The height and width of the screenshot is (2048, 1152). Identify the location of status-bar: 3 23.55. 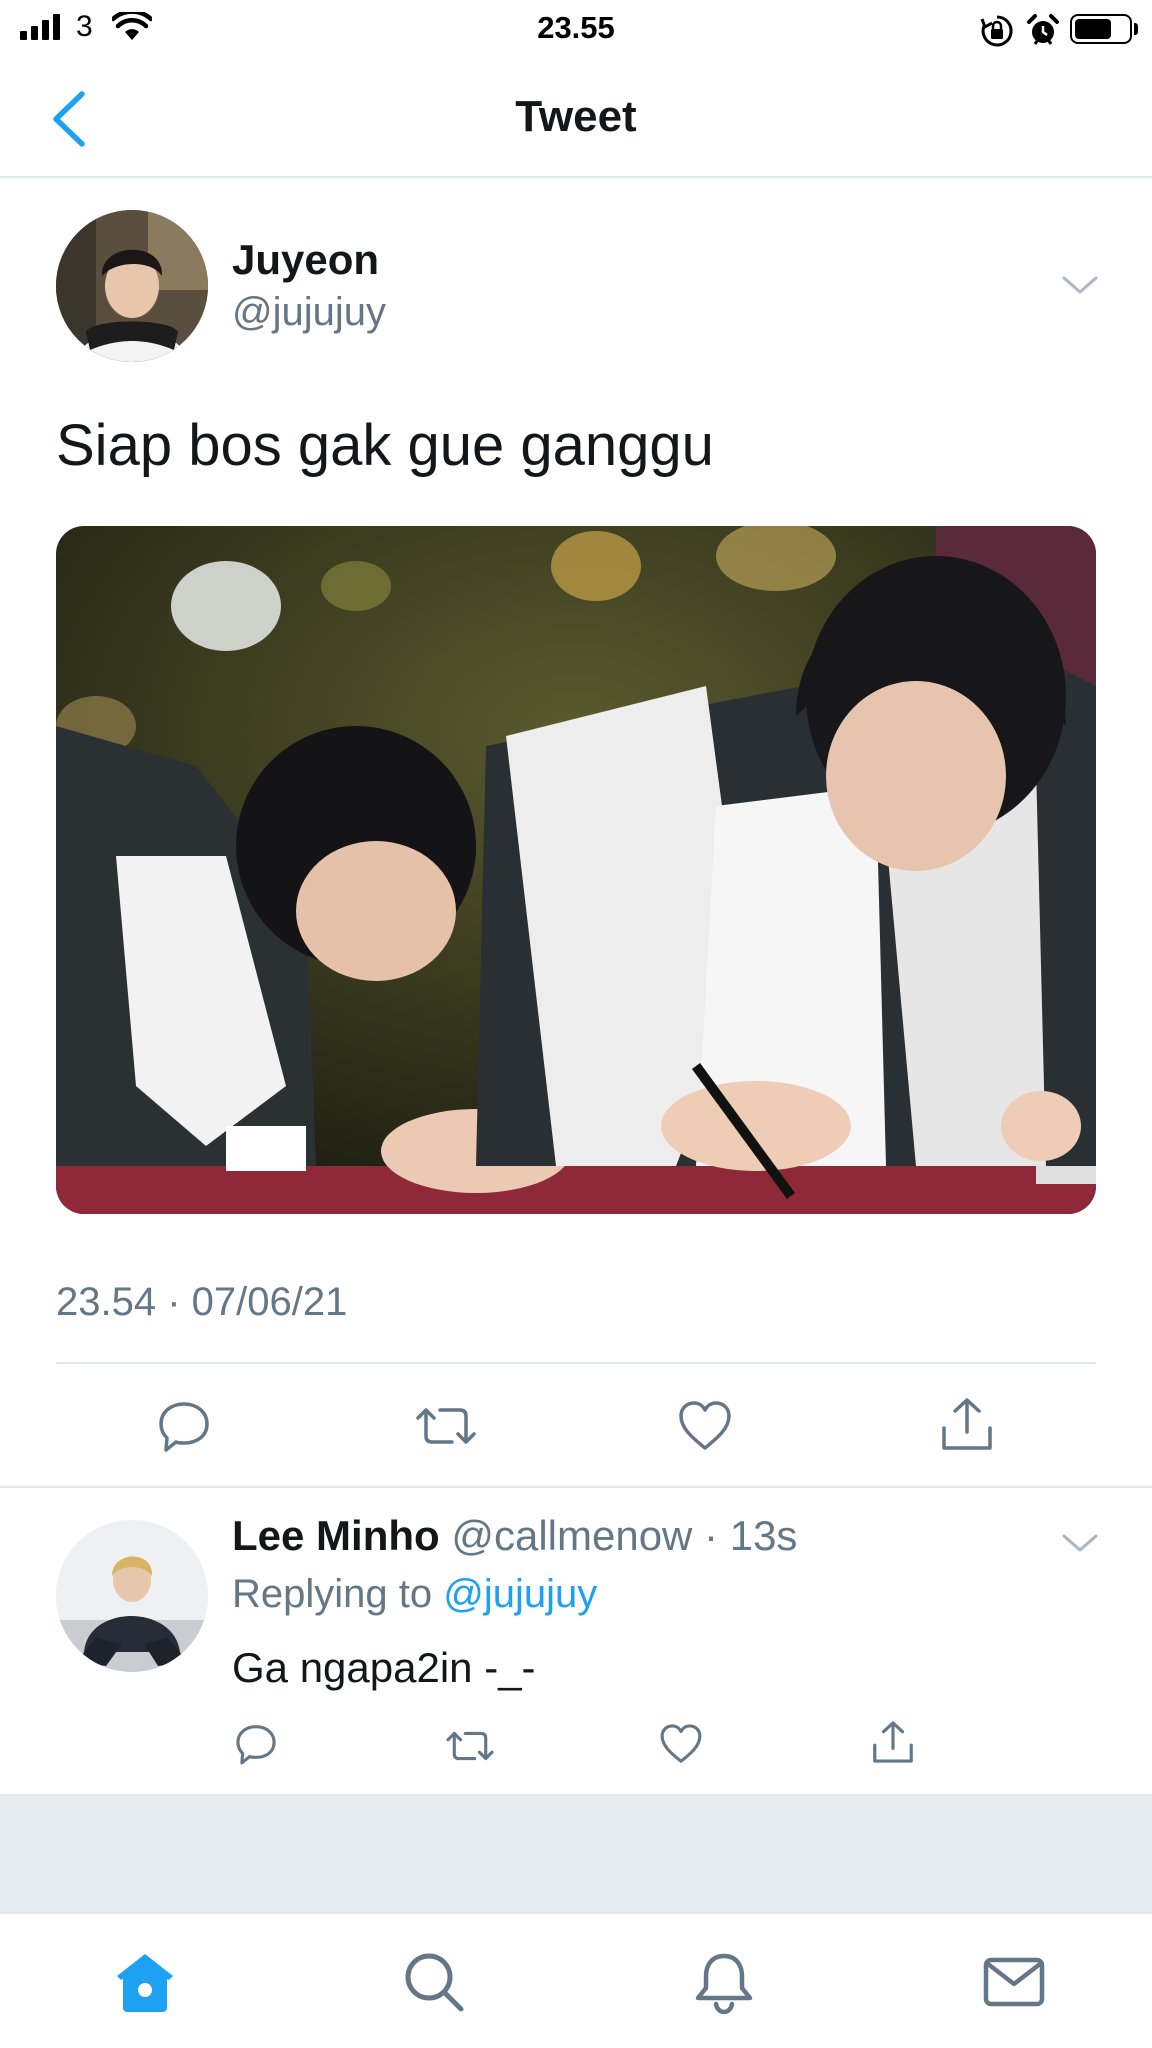
(576, 30).